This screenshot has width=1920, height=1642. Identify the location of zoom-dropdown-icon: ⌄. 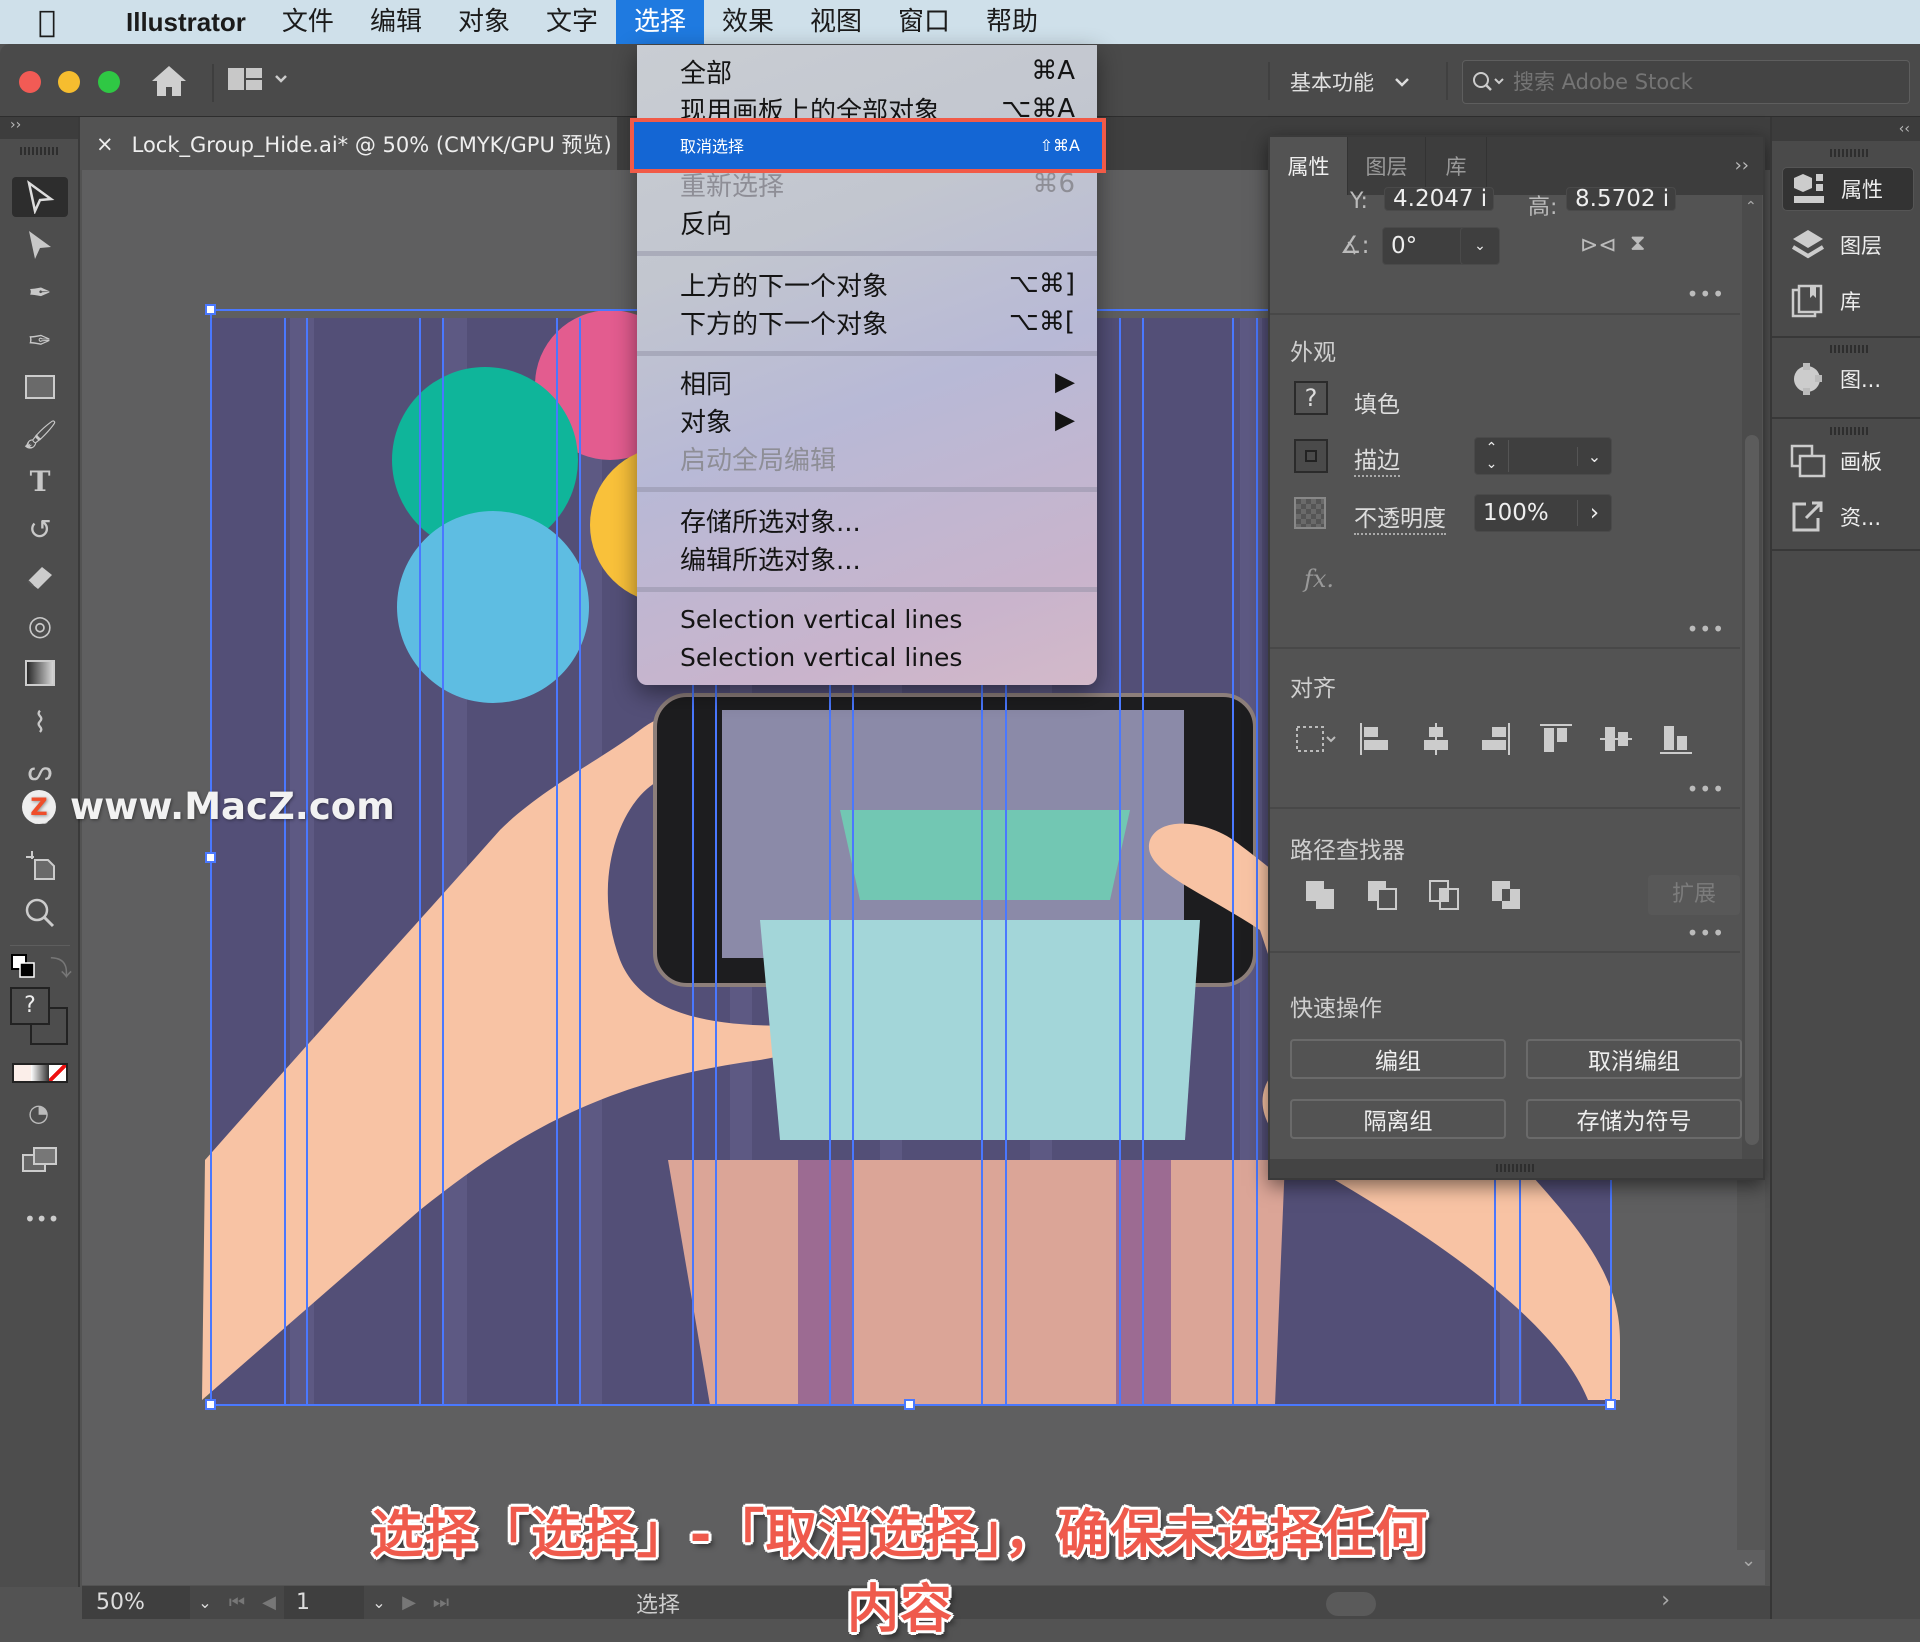
(205, 1602).